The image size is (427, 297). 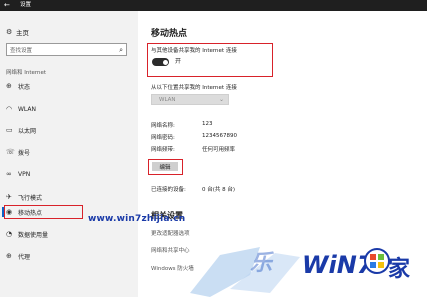 What do you see at coordinates (24, 174) in the screenshot?
I see `sidebar-item-label: VPN` at bounding box center [24, 174].